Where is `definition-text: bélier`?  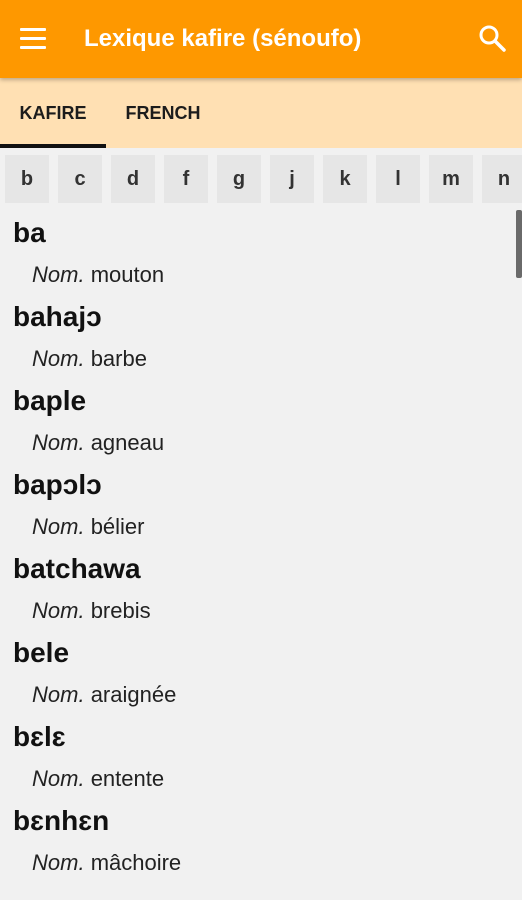 definition-text: bélier is located at coordinates (117, 526).